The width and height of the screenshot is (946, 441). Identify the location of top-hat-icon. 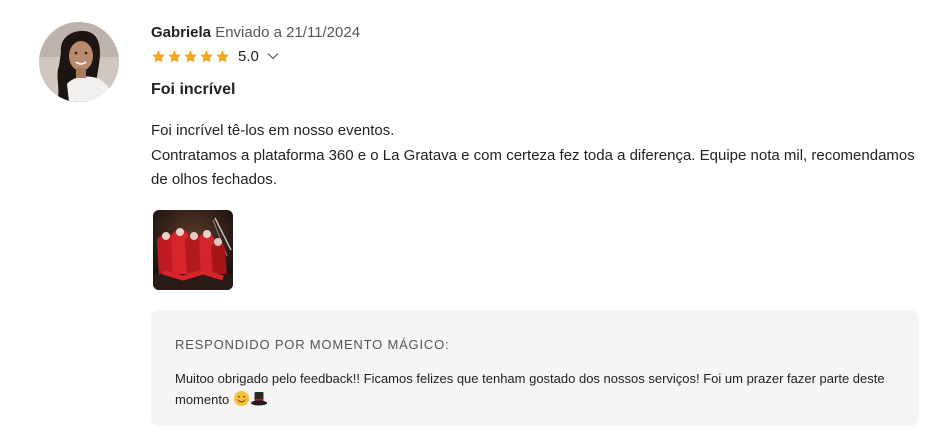
(259, 401).